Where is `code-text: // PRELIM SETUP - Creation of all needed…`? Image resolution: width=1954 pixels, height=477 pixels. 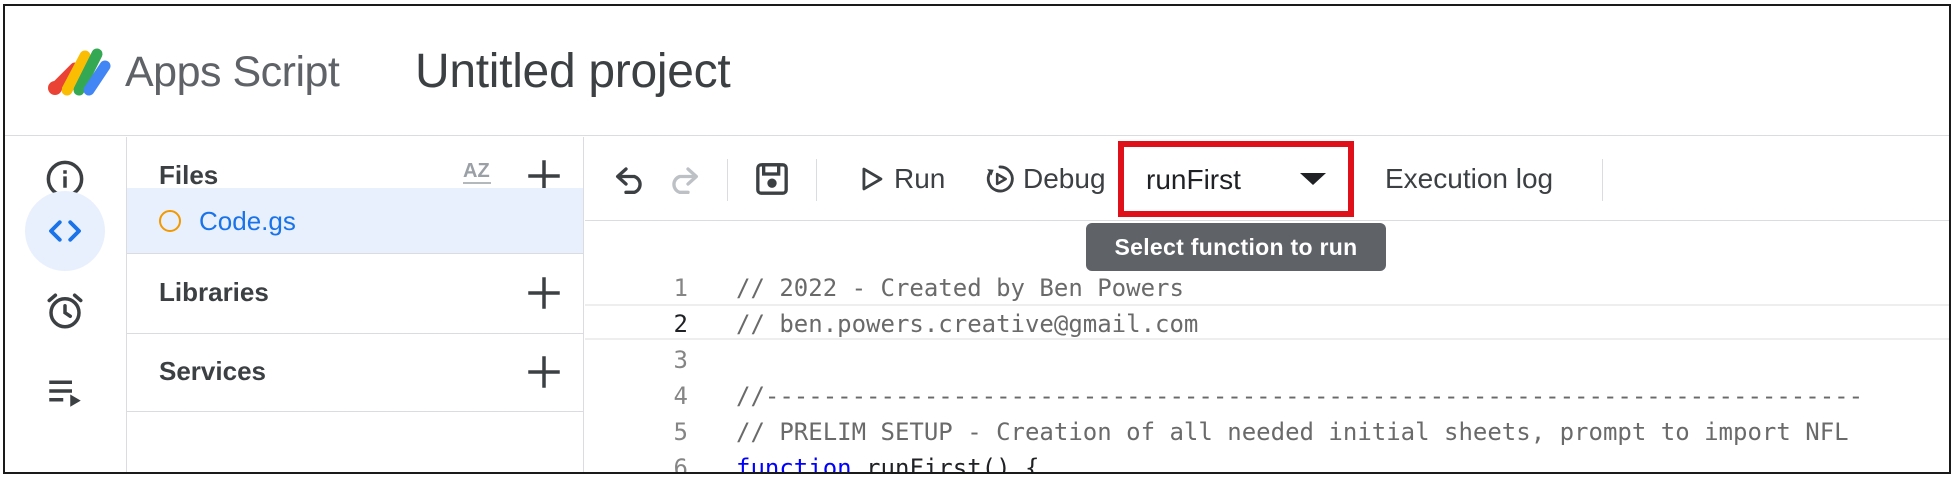 code-text: // PRELIM SETUP - Creation of all needed… is located at coordinates (1292, 432).